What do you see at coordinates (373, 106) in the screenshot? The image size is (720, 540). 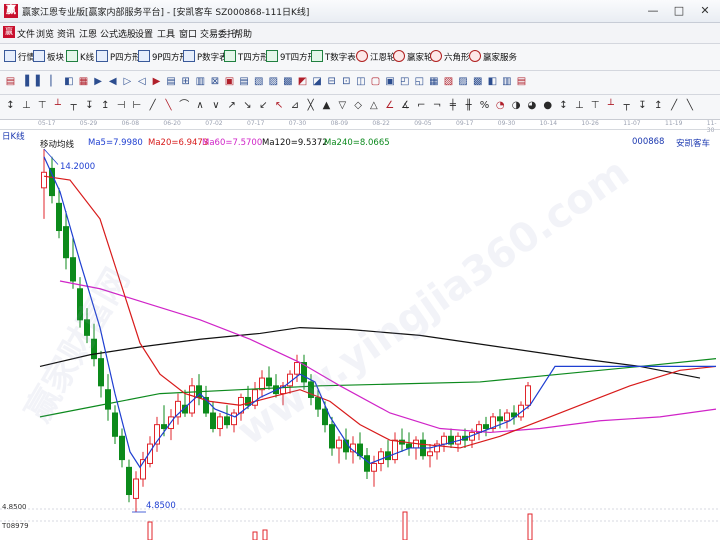 I see `draw-tool-icon: △` at bounding box center [373, 106].